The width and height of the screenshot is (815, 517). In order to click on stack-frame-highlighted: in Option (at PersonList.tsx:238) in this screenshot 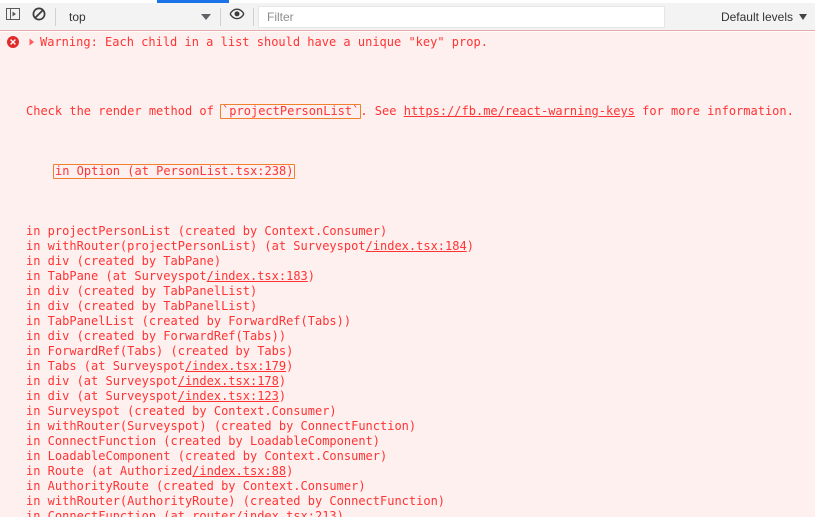, I will do `click(420, 171)`.